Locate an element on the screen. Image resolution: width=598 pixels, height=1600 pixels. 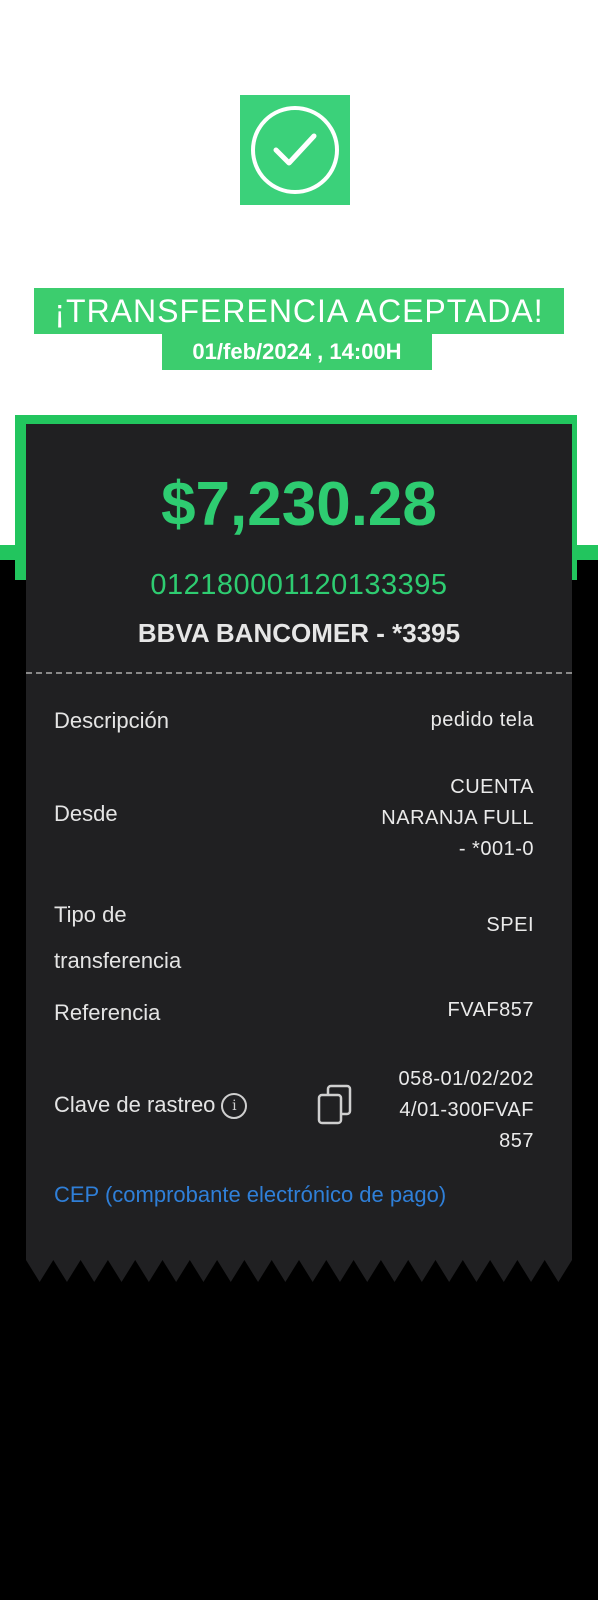
tipo-label-line: transferencia is located at coordinates (118, 960).